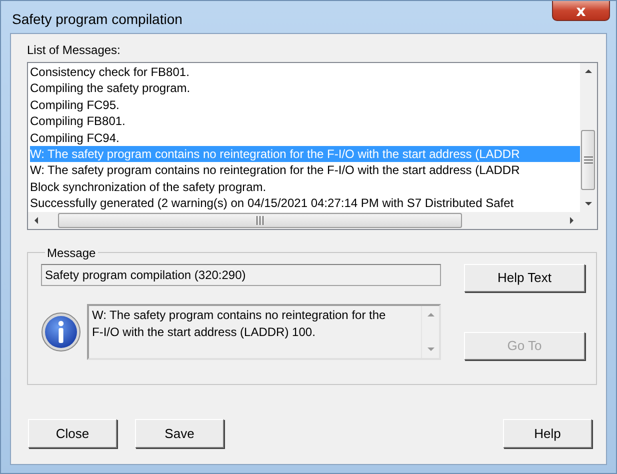  I want to click on window-close-button: x, so click(581, 11).